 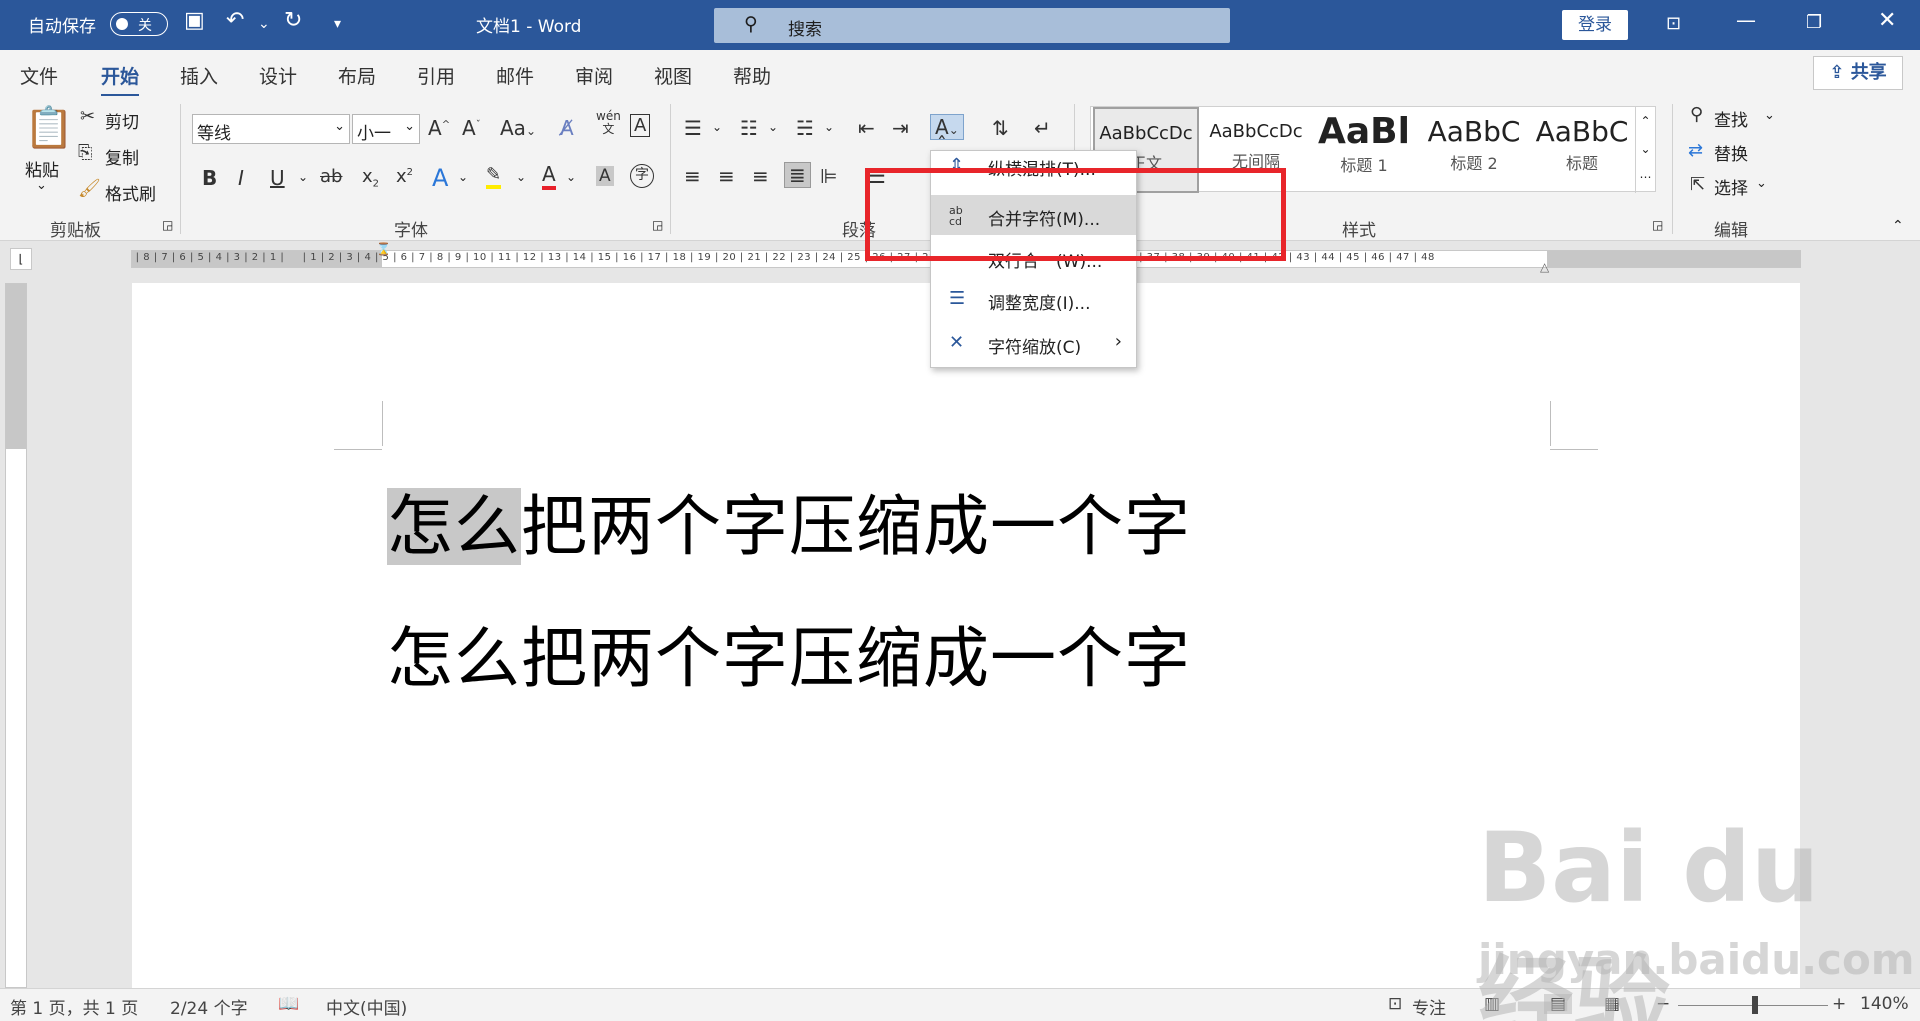 What do you see at coordinates (828, 176) in the screenshot?
I see `distributed-icon: ⊫` at bounding box center [828, 176].